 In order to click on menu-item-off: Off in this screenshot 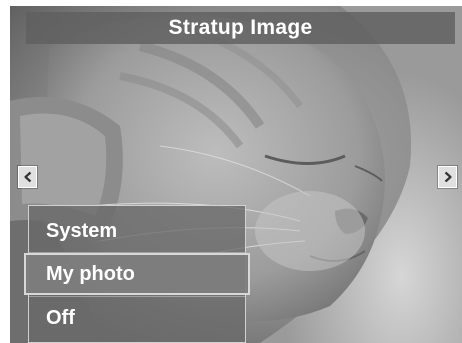, I will do `click(137, 318)`.